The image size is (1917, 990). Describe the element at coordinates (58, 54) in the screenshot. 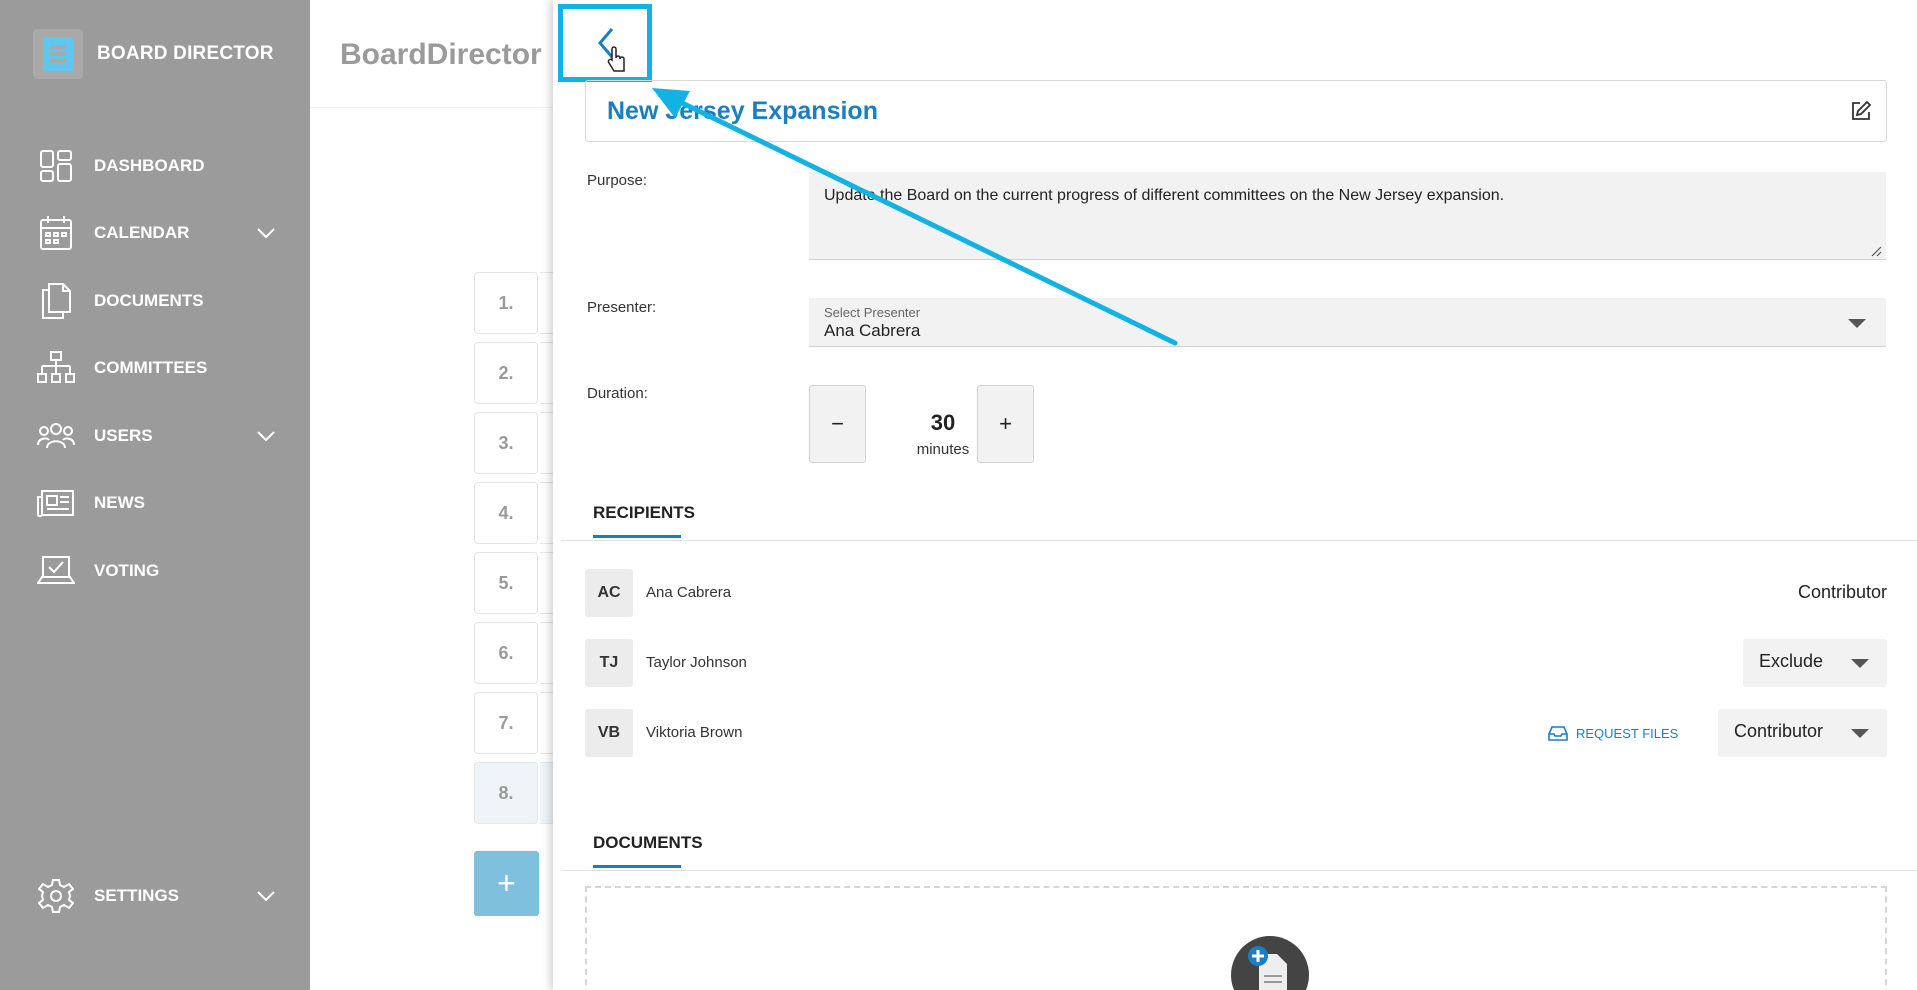

I see `brand-logo-icon` at that location.